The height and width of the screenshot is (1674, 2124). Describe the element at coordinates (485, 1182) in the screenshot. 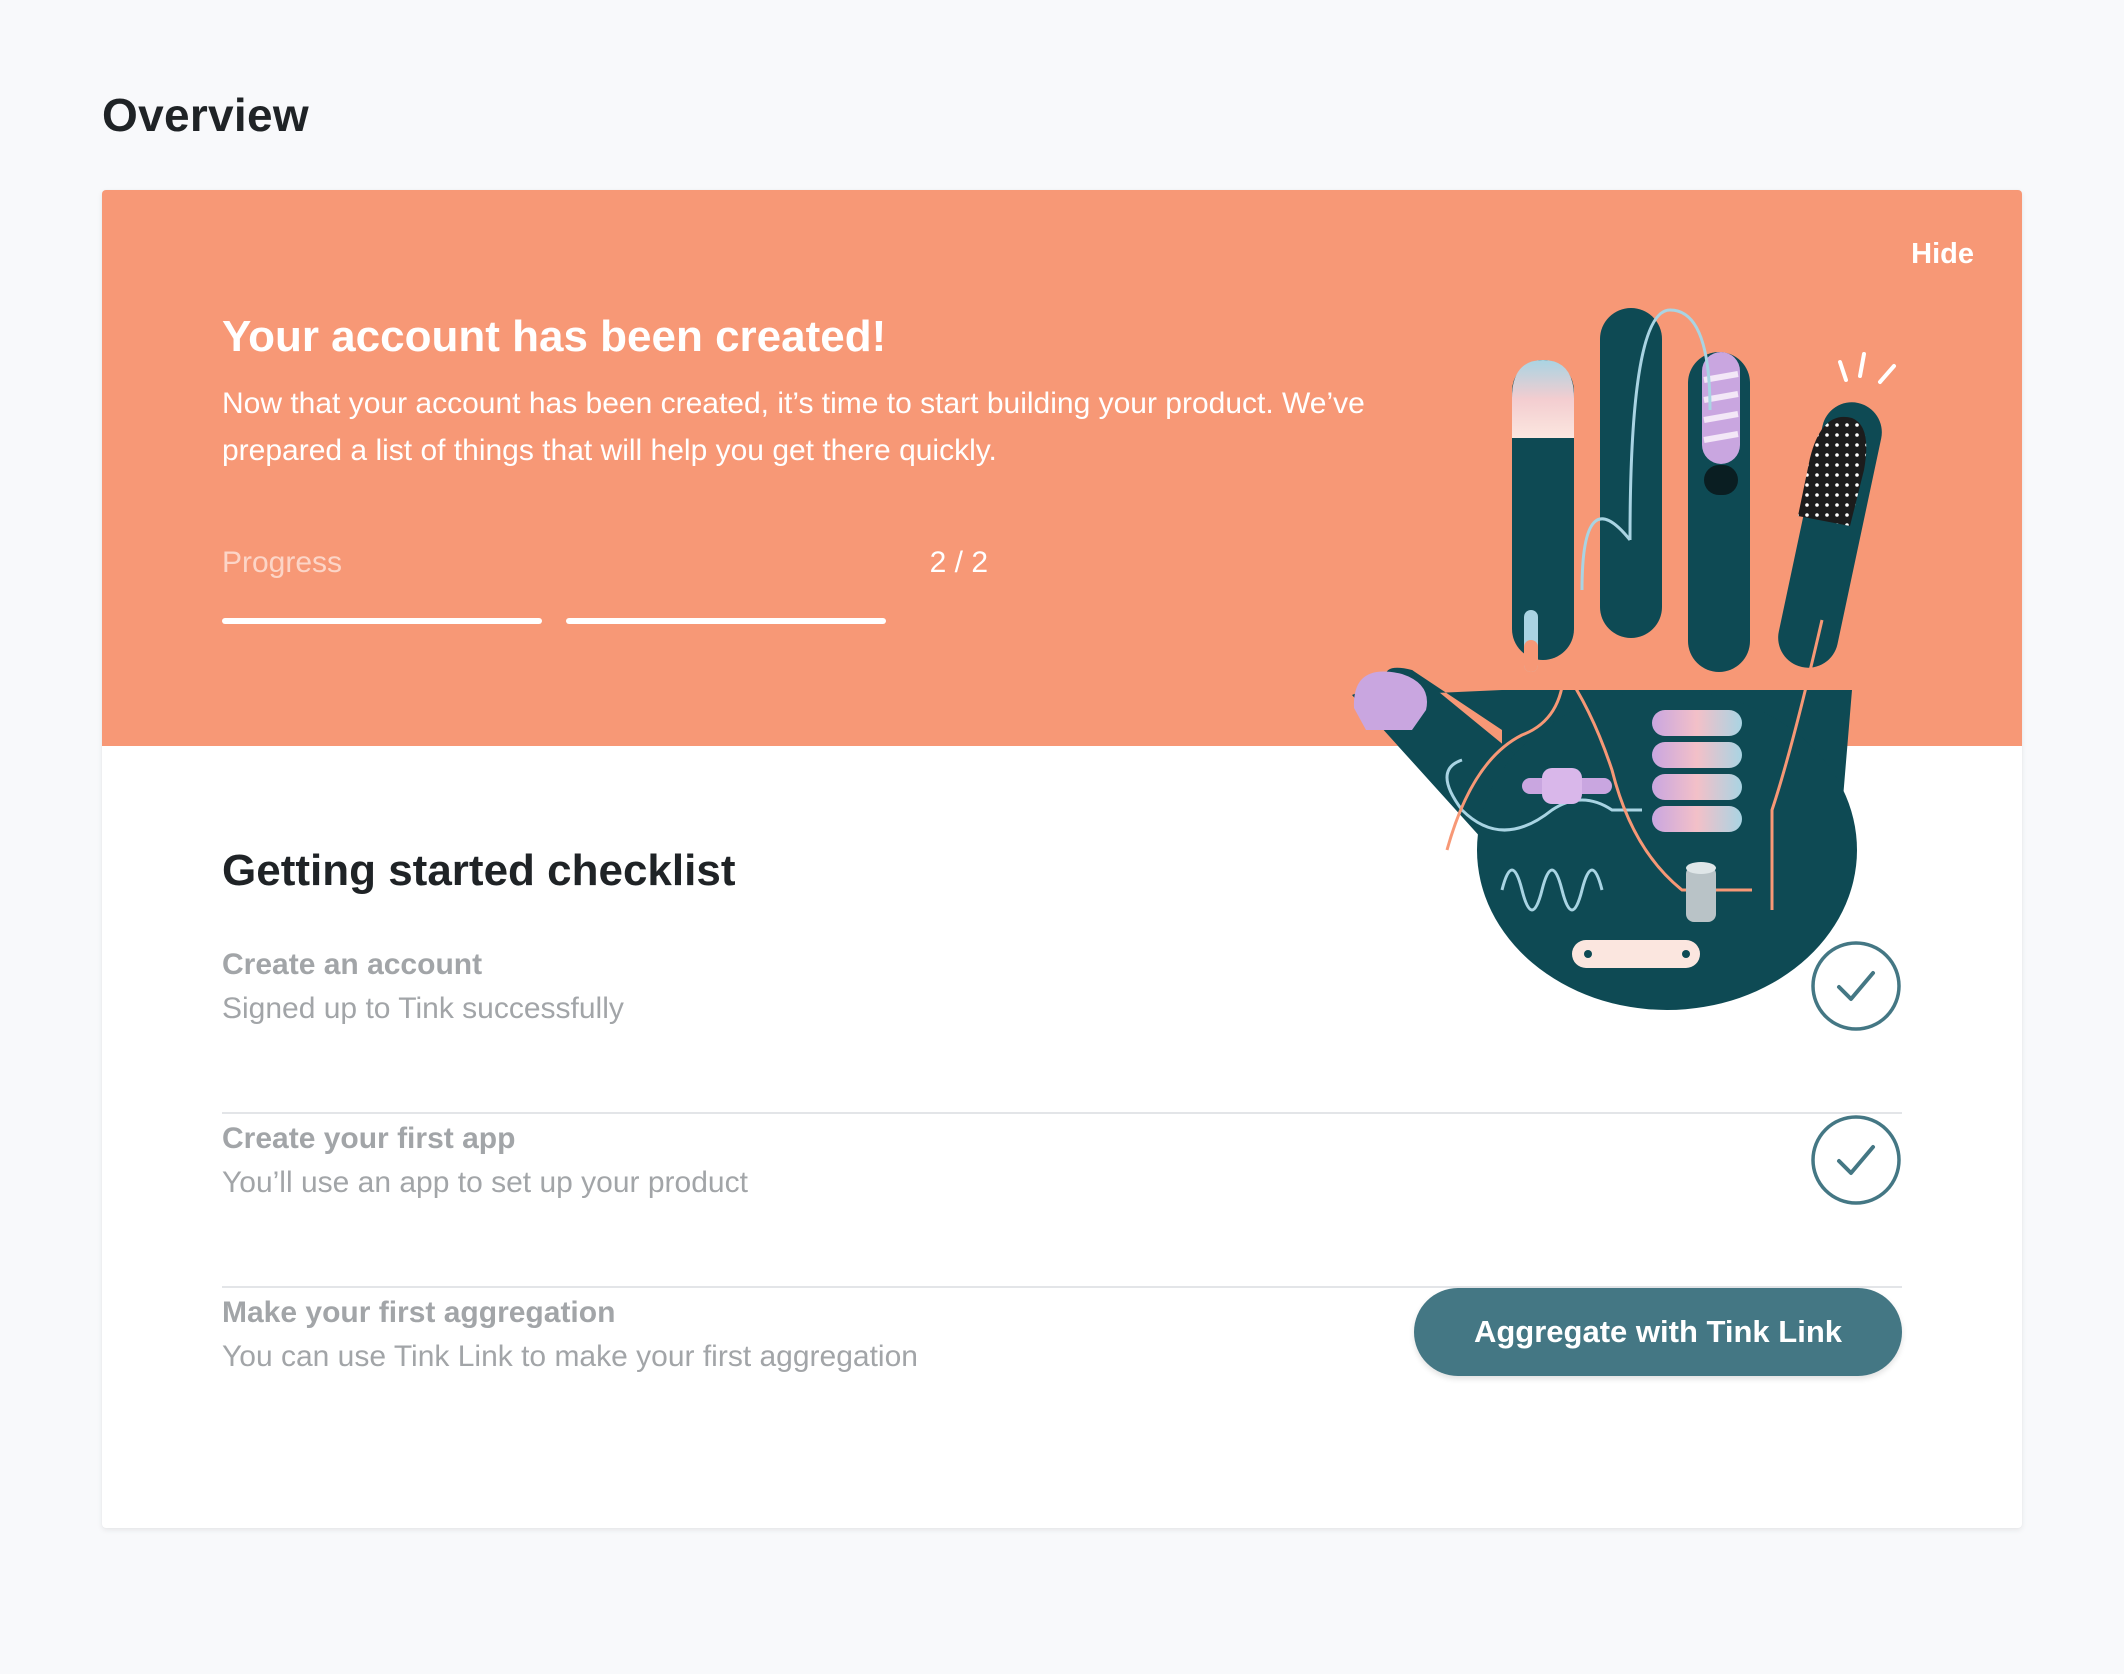

I see `checklist-item-subtitle: You’ll use an app to set up your product` at that location.